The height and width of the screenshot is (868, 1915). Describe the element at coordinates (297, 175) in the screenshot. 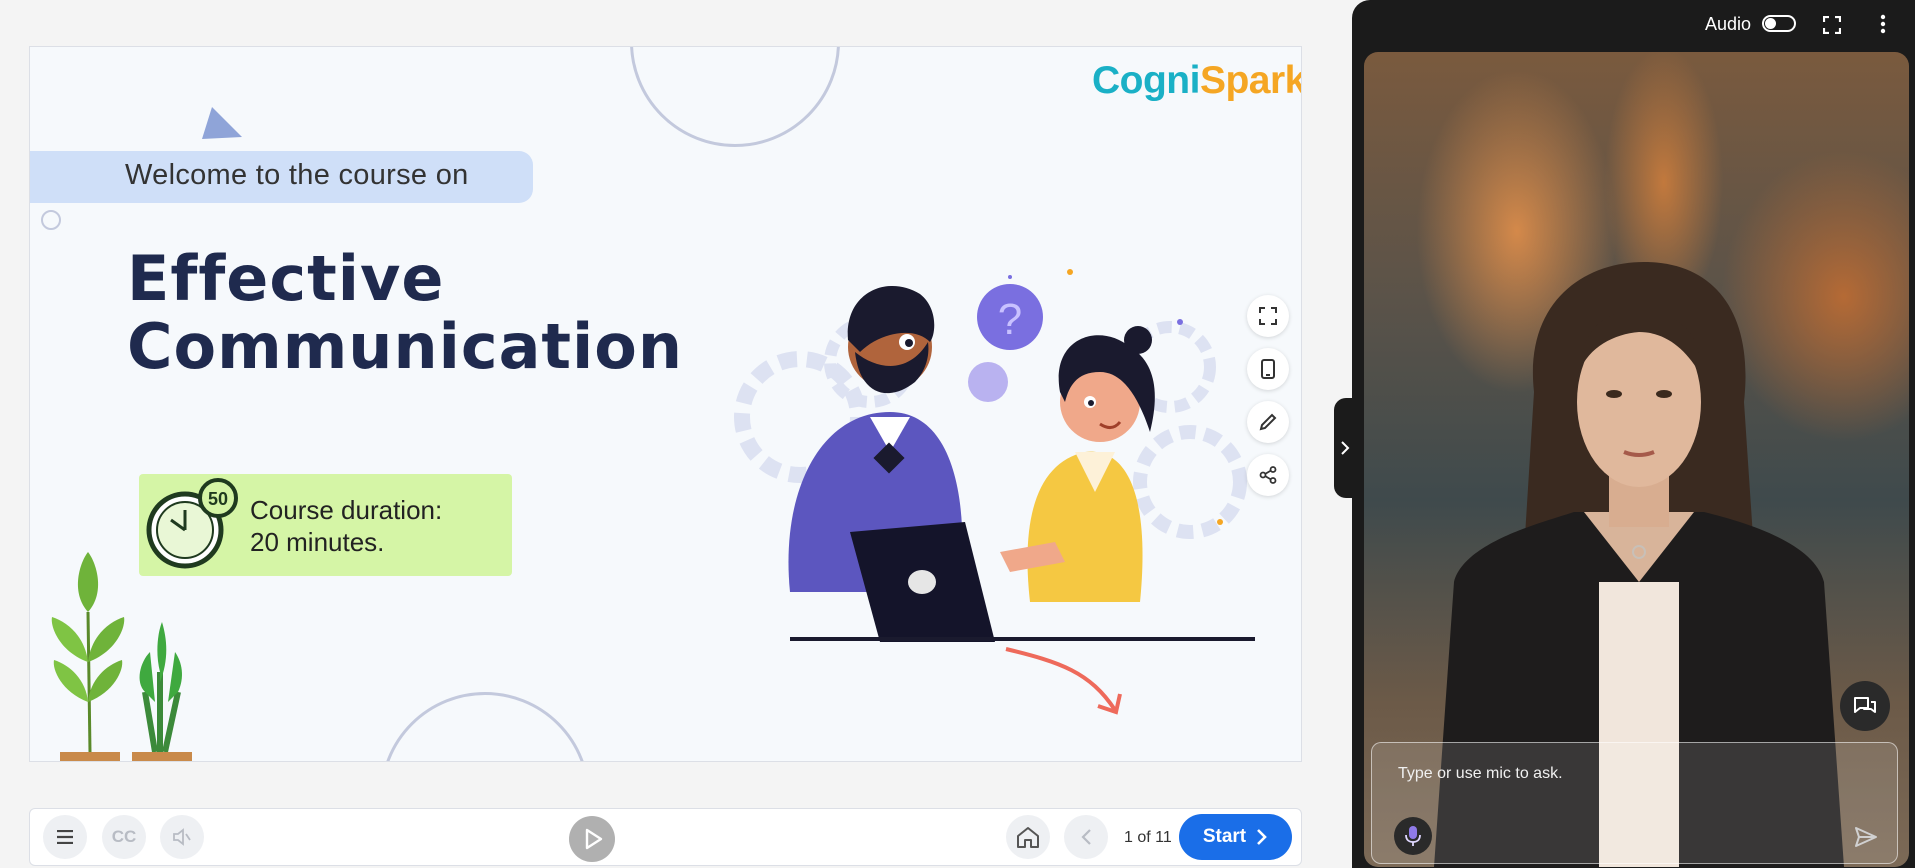

I see `welcome-text: Welcome to the course on` at that location.